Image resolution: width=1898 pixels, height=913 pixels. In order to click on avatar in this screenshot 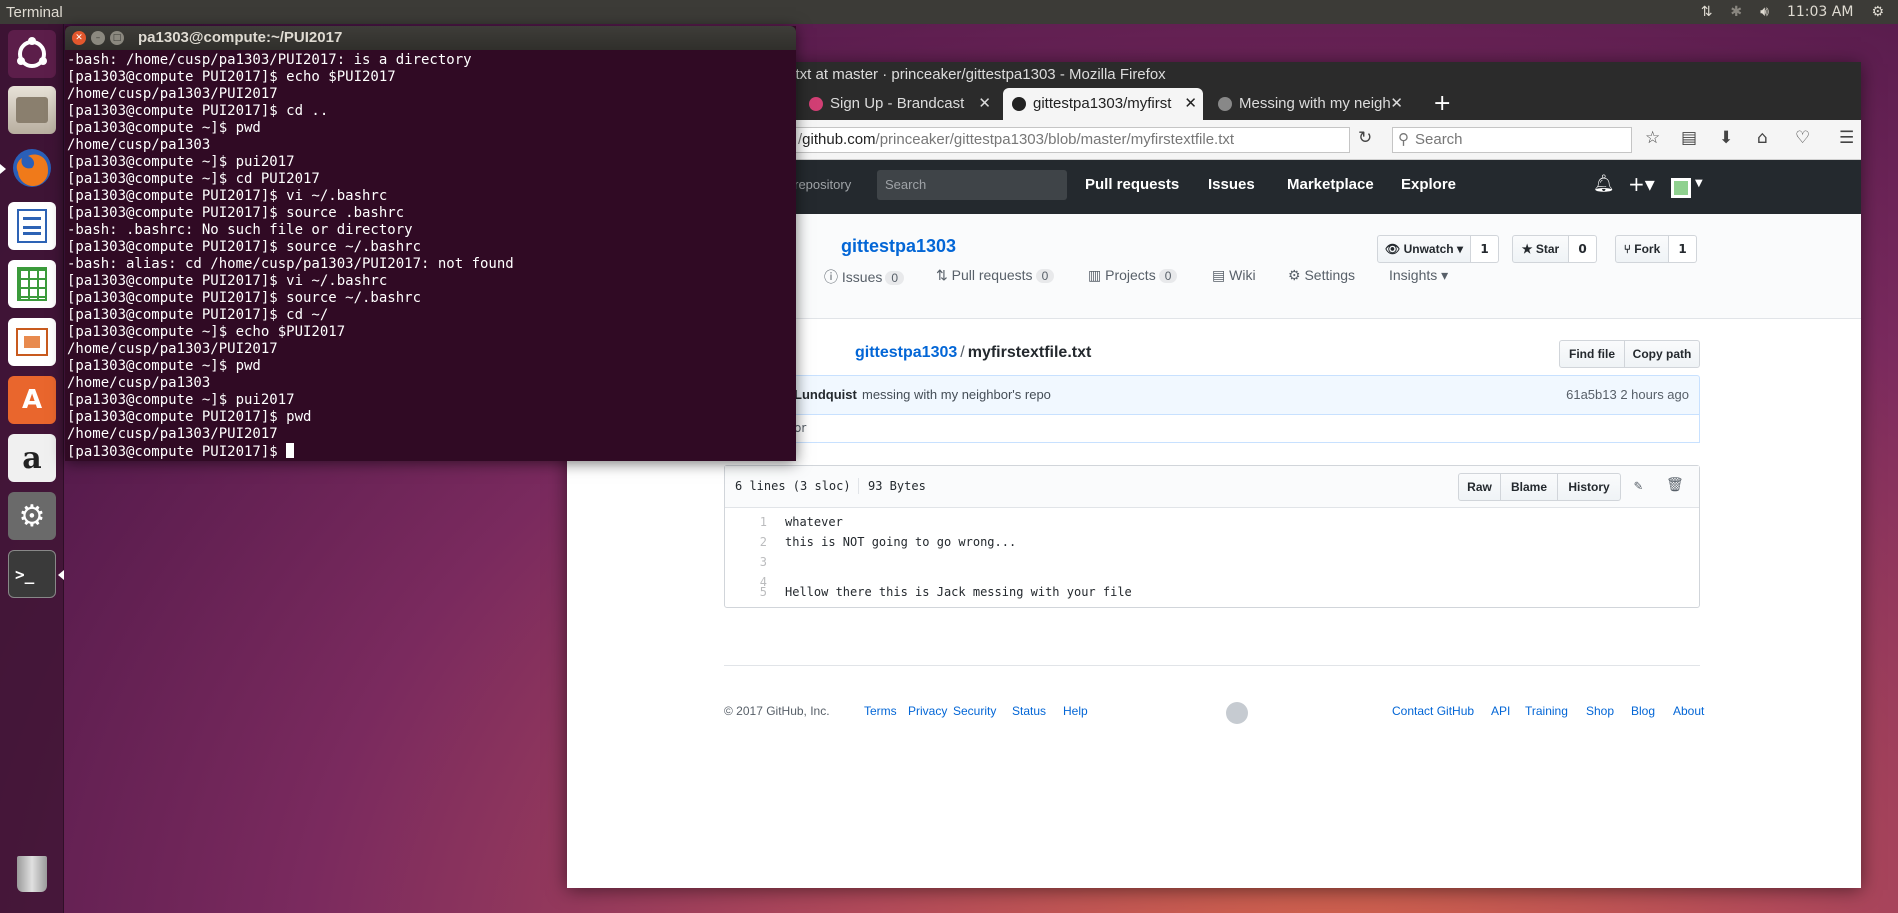, I will do `click(1681, 188)`.